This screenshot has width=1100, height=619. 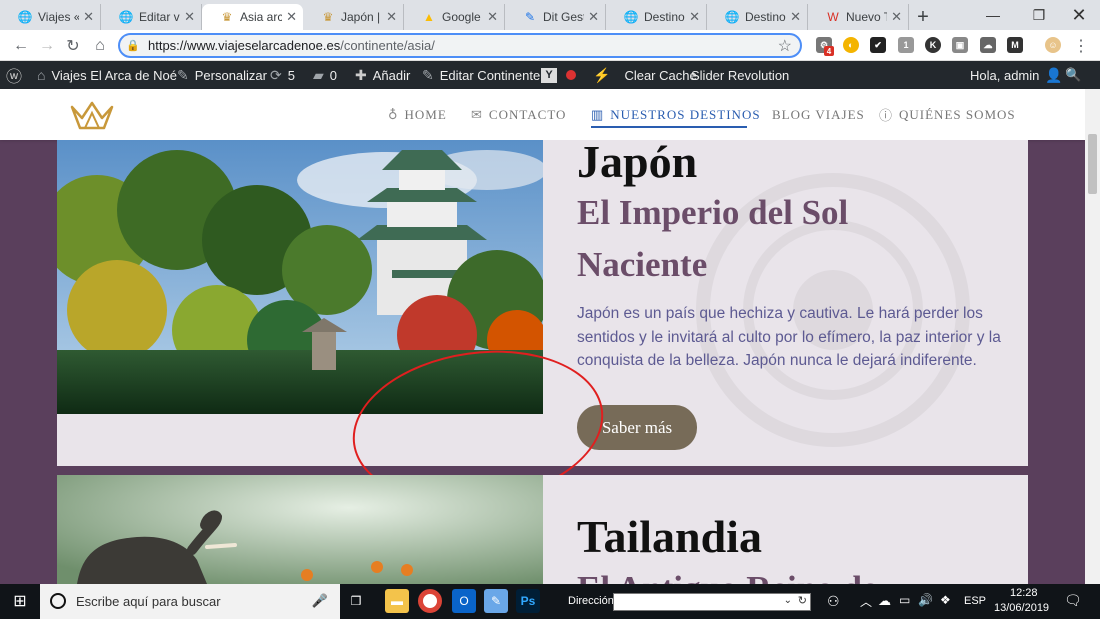 I want to click on wp-clear-cache-label: Clear Cache, so click(x=660, y=75).